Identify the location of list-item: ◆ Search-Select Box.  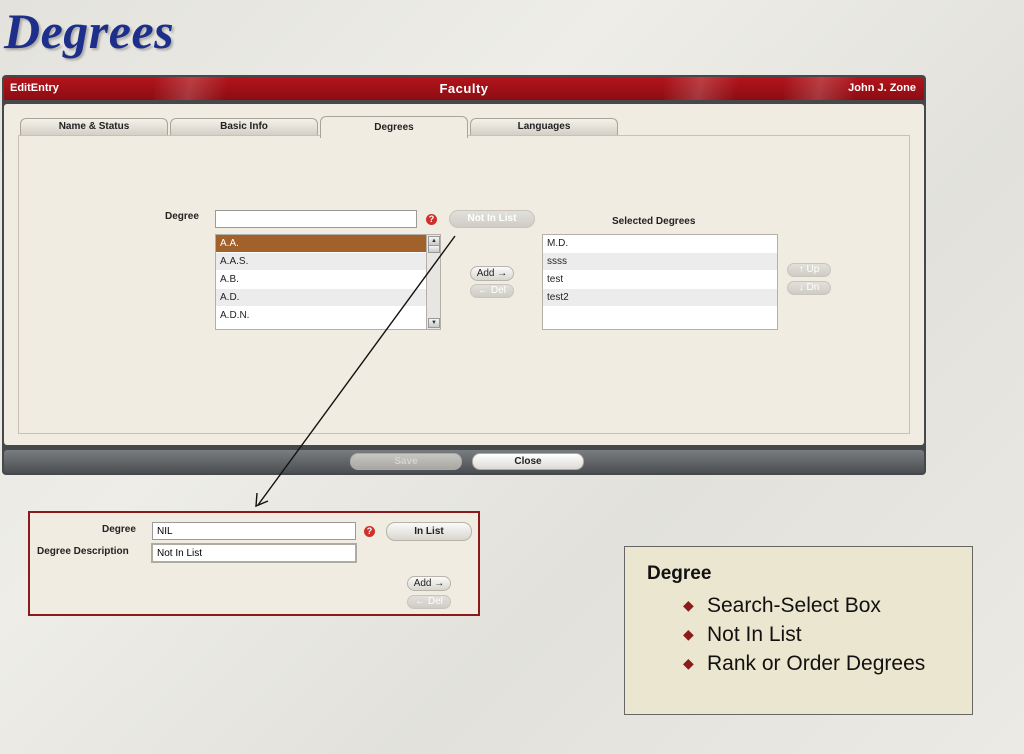
(804, 605).